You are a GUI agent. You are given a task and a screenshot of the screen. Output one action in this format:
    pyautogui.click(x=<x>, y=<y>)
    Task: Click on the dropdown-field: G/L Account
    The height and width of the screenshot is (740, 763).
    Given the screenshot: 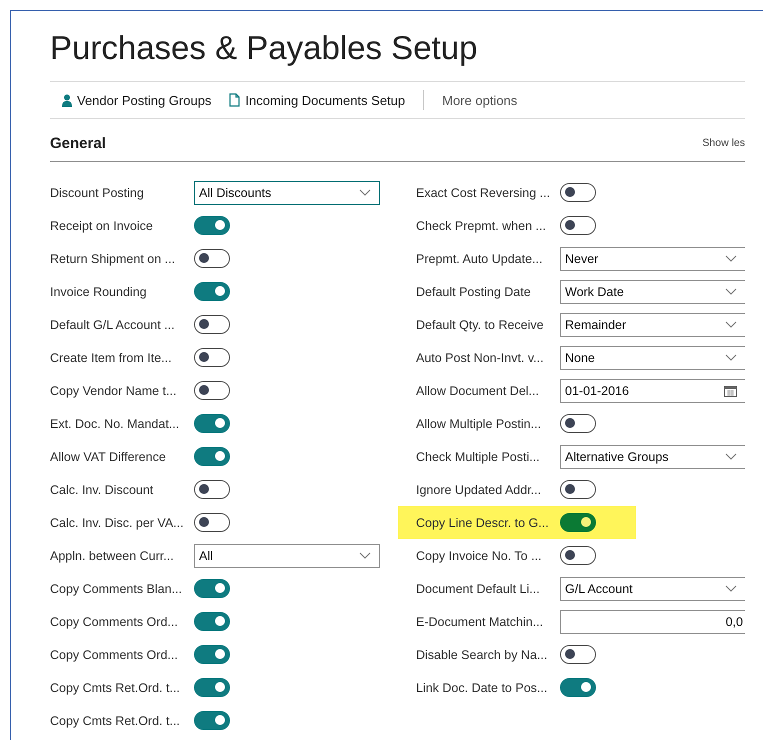 What is the action you would take?
    pyautogui.click(x=652, y=588)
    